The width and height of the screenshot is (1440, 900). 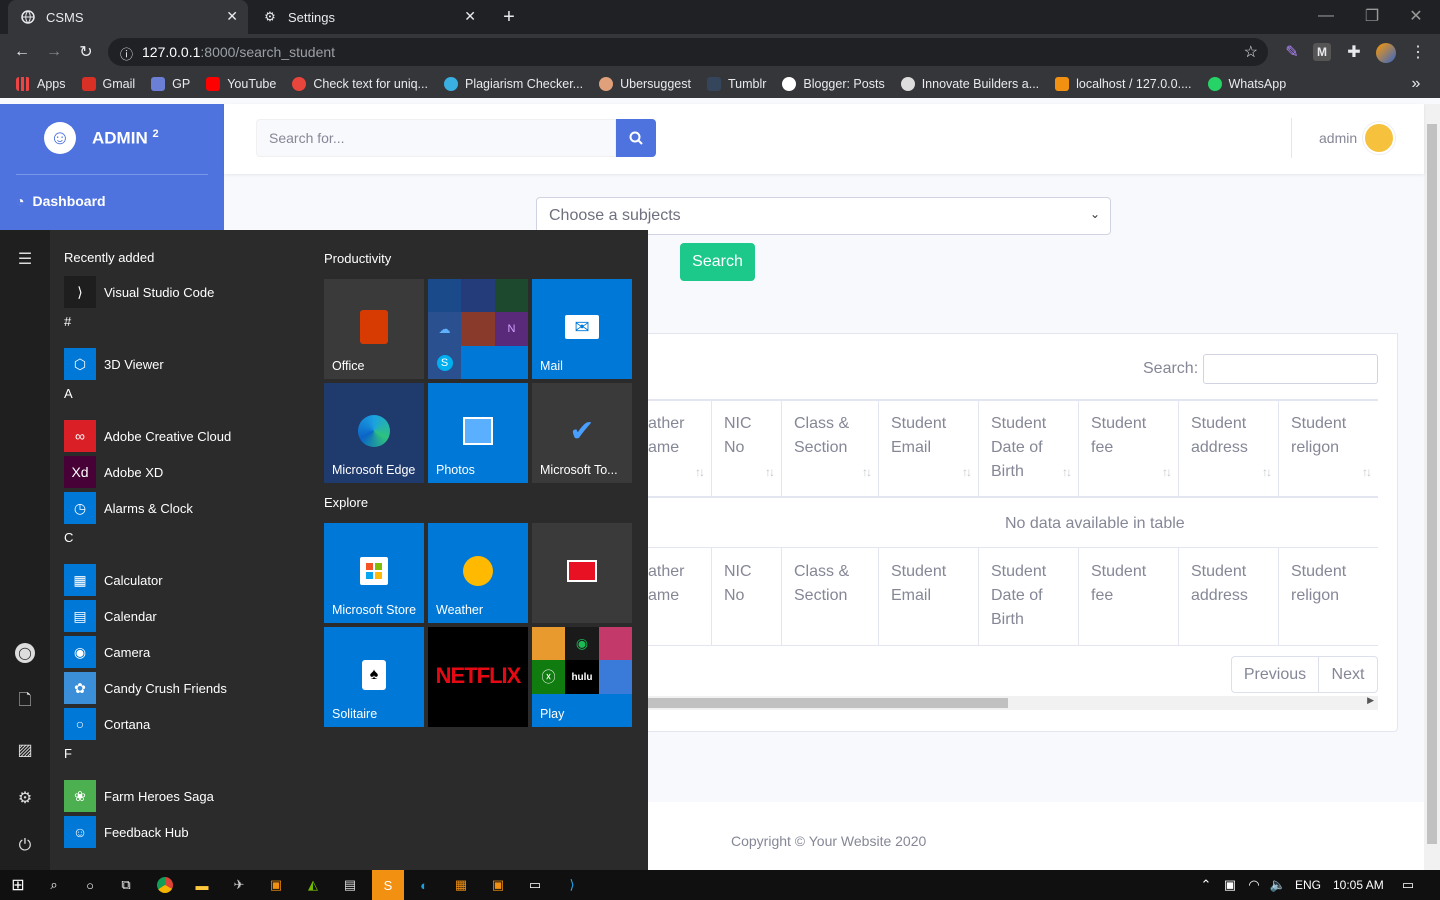 I want to click on nvidia-icon: ◭, so click(x=313, y=885).